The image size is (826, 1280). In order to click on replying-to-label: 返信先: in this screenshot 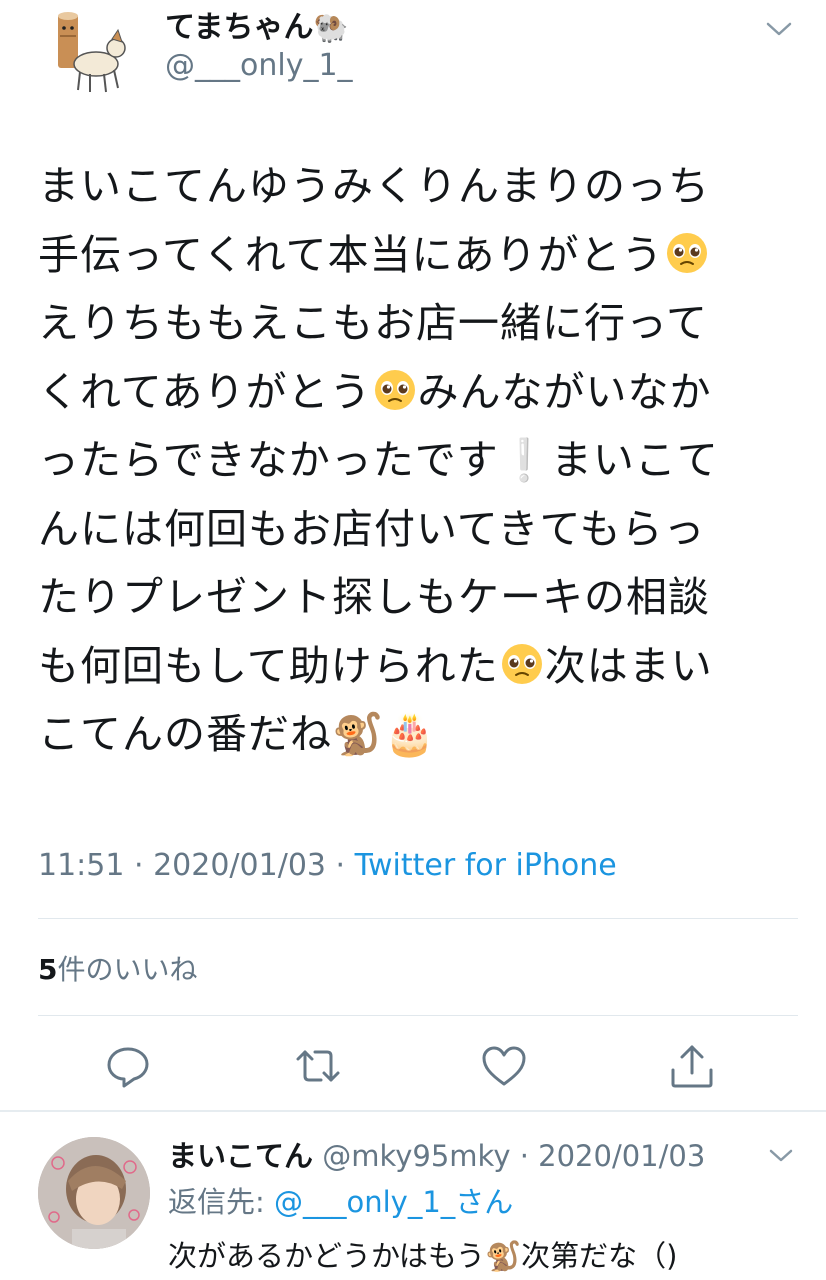, I will do `click(221, 1202)`.